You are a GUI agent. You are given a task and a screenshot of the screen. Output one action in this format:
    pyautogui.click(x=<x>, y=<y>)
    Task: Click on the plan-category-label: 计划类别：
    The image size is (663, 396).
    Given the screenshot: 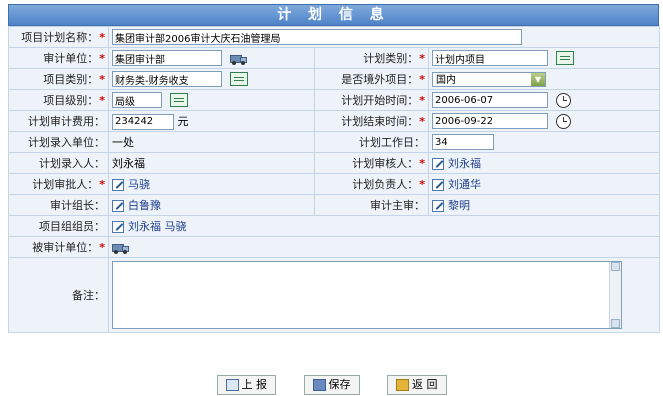 What is the action you would take?
    pyautogui.click(x=391, y=58)
    